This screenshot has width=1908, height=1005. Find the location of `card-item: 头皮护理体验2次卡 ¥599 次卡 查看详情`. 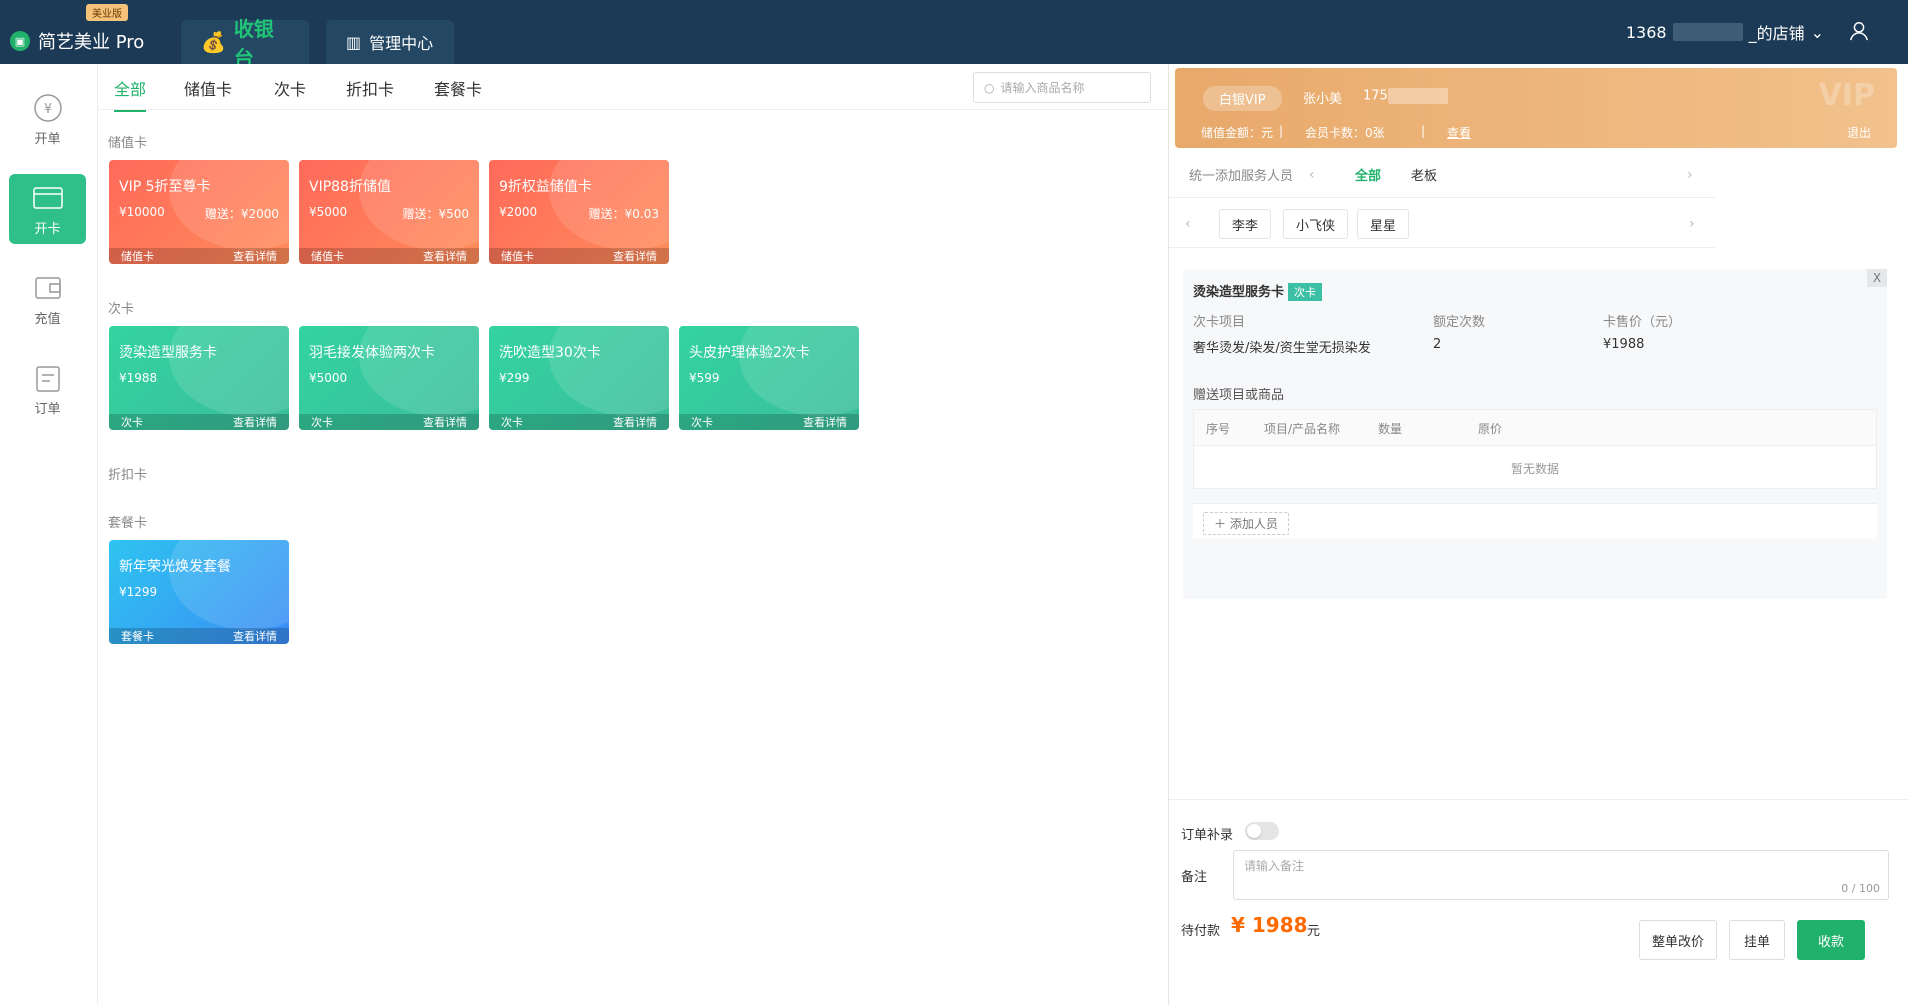

card-item: 头皮护理体验2次卡 ¥599 次卡 查看详情 is located at coordinates (769, 378).